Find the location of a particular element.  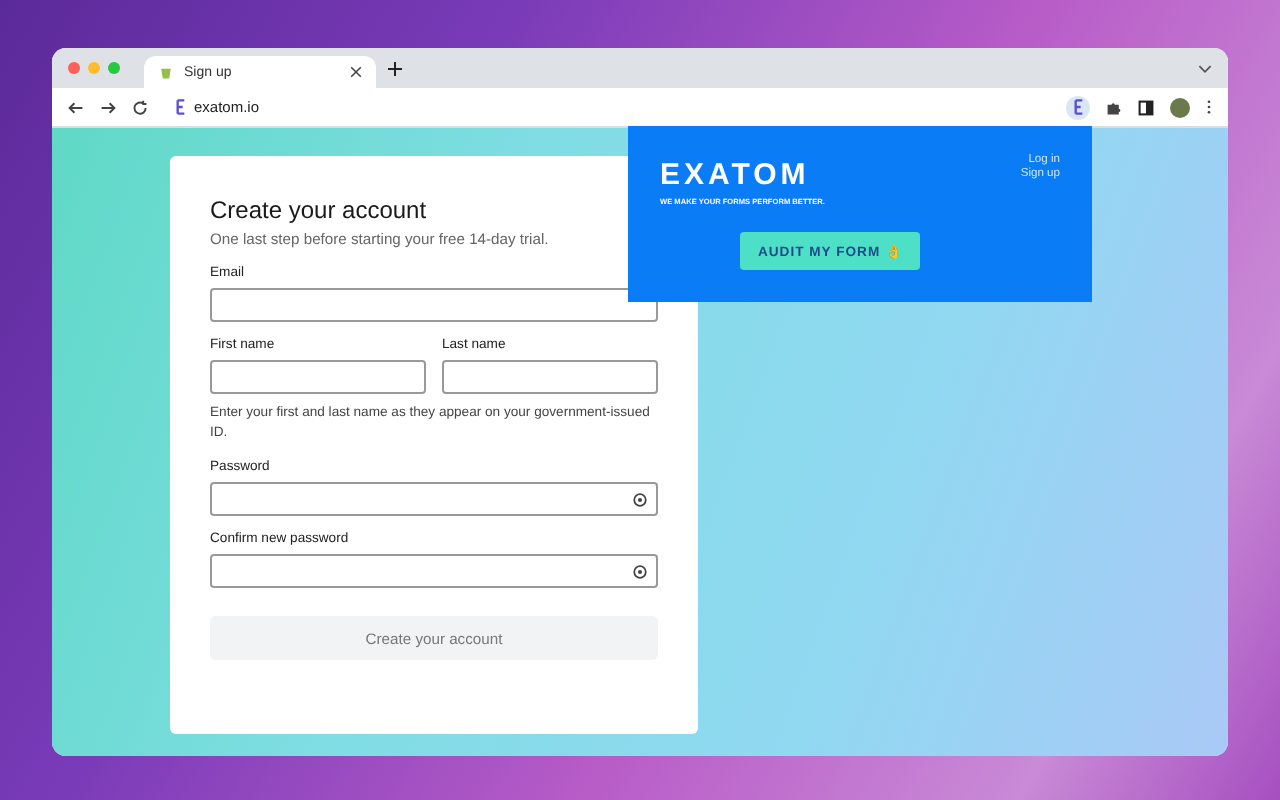

puzzle-icon is located at coordinates (1114, 107).